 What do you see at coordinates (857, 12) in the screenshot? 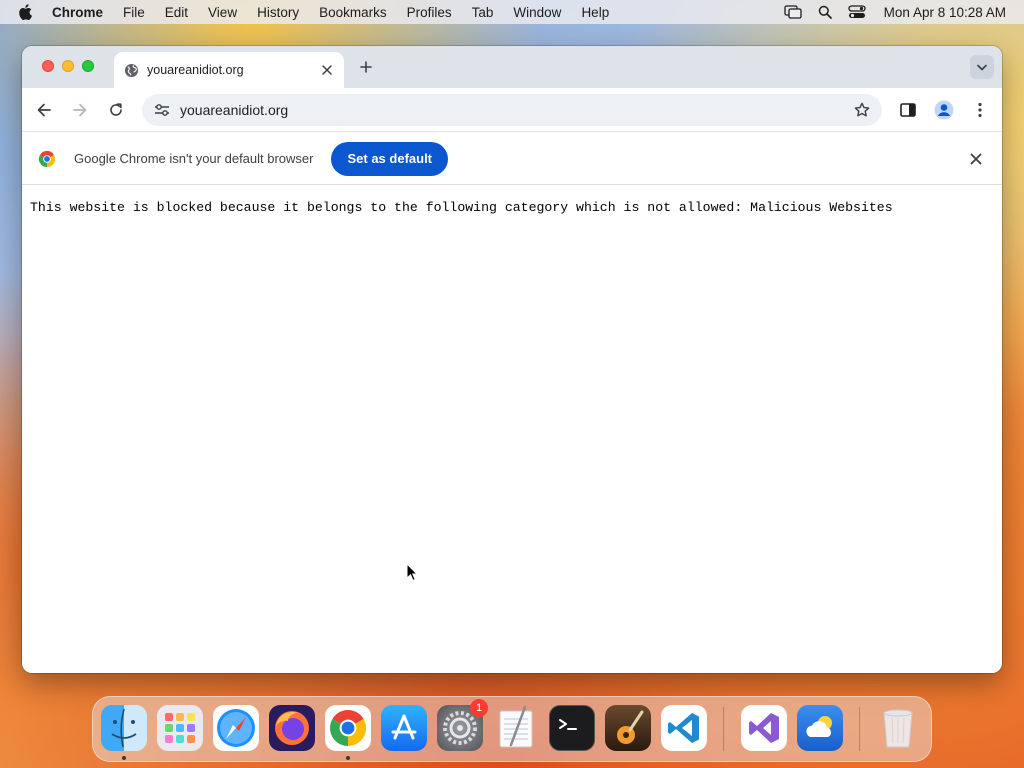
I see `control-center-icon` at bounding box center [857, 12].